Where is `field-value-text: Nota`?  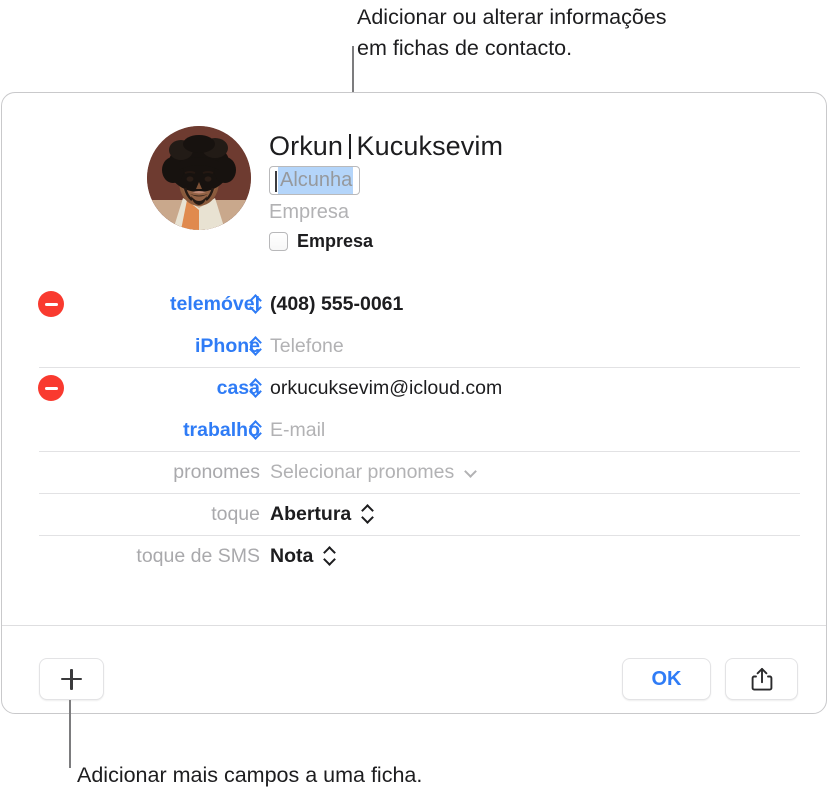 field-value-text: Nota is located at coordinates (292, 555).